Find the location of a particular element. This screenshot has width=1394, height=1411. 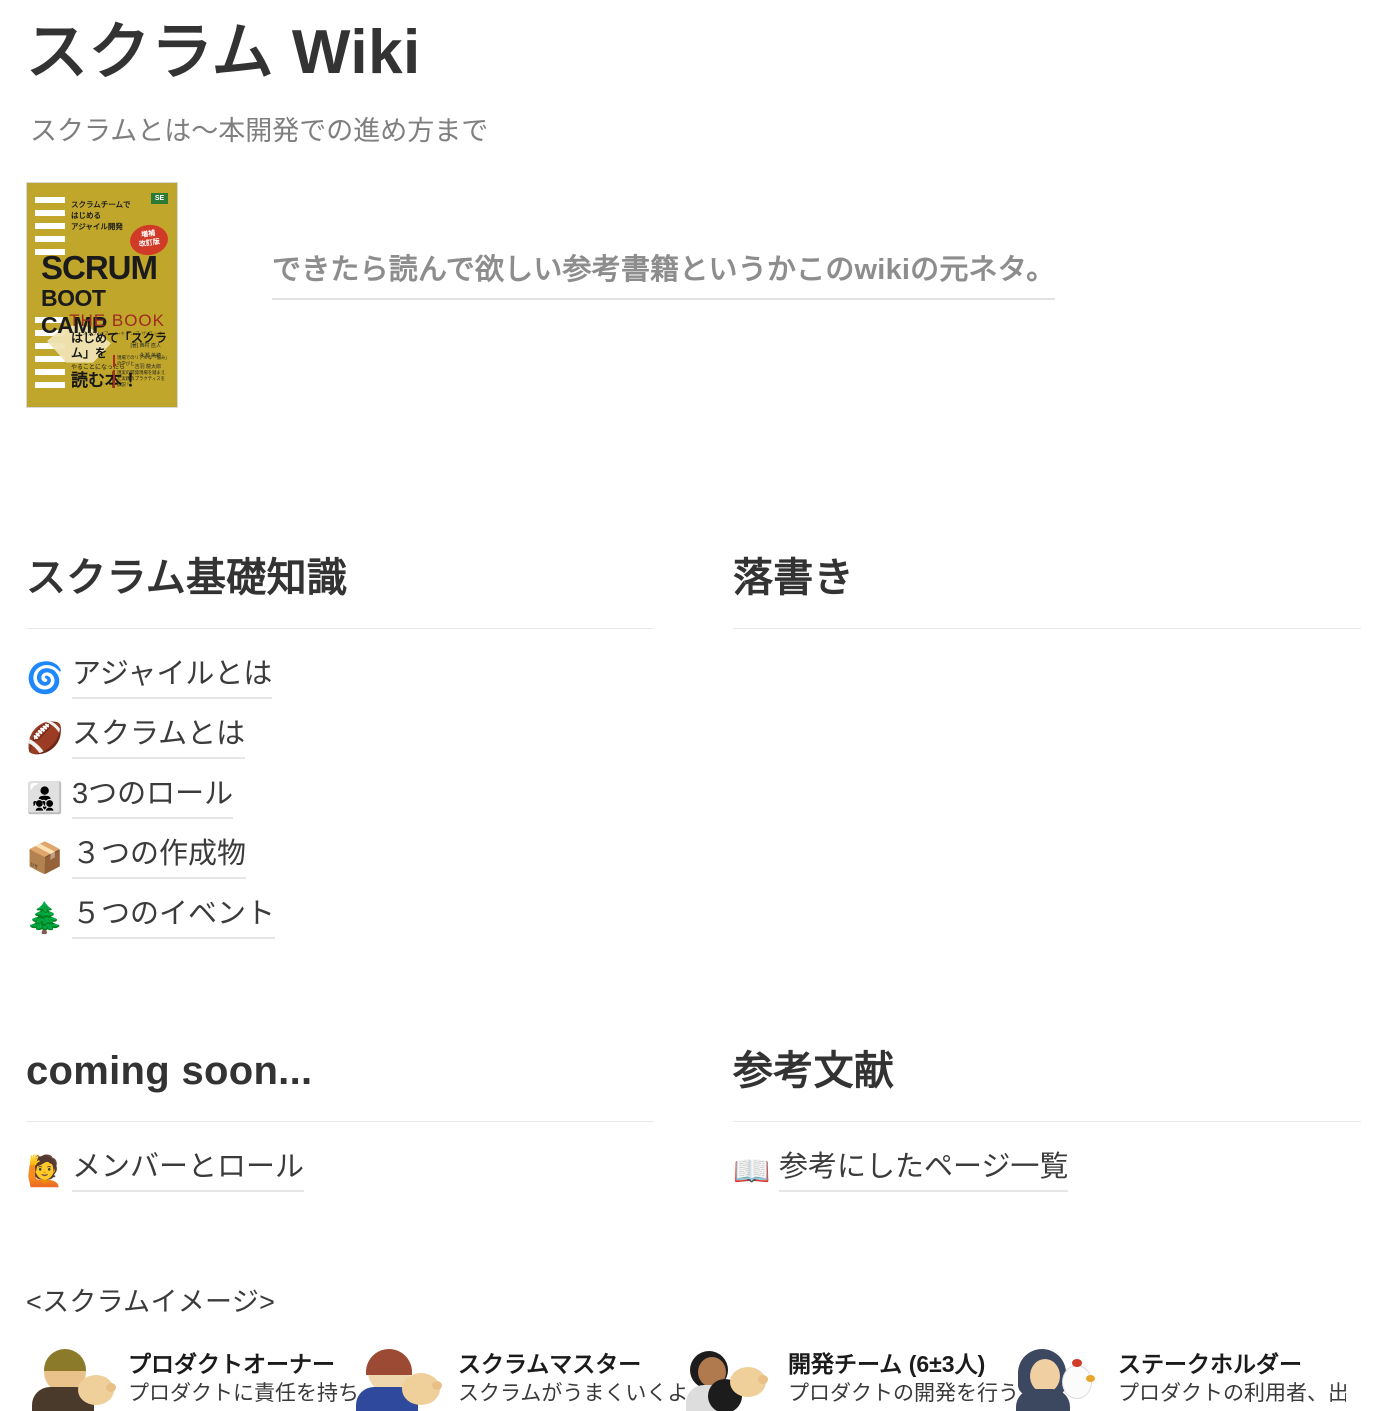

list-item: 🙋 メンバーとロール is located at coordinates (340, 1172).